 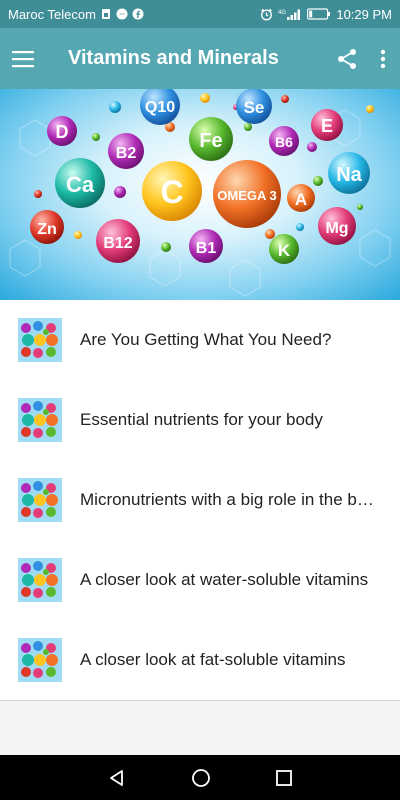 What do you see at coordinates (319, 14) in the screenshot?
I see `battery-icon` at bounding box center [319, 14].